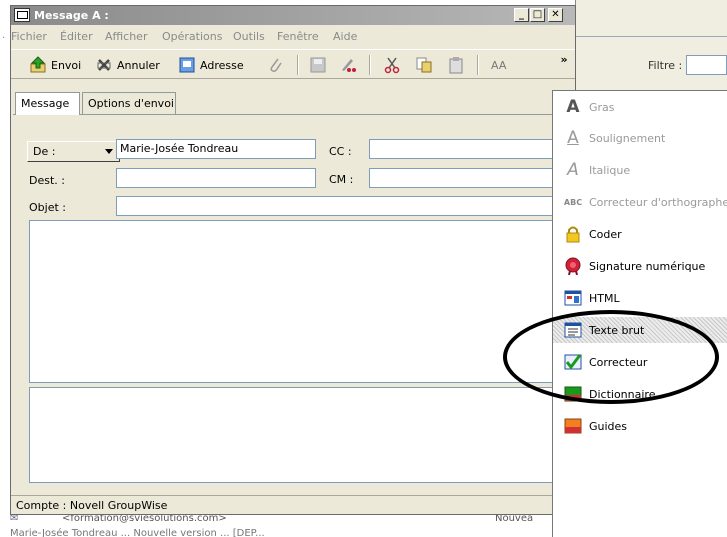  I want to click on menu-item-bold: A Gras, so click(640, 107).